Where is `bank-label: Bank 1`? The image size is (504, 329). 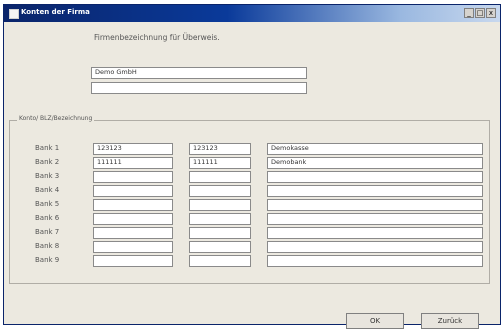
bank-label: Bank 1 is located at coordinates (47, 148).